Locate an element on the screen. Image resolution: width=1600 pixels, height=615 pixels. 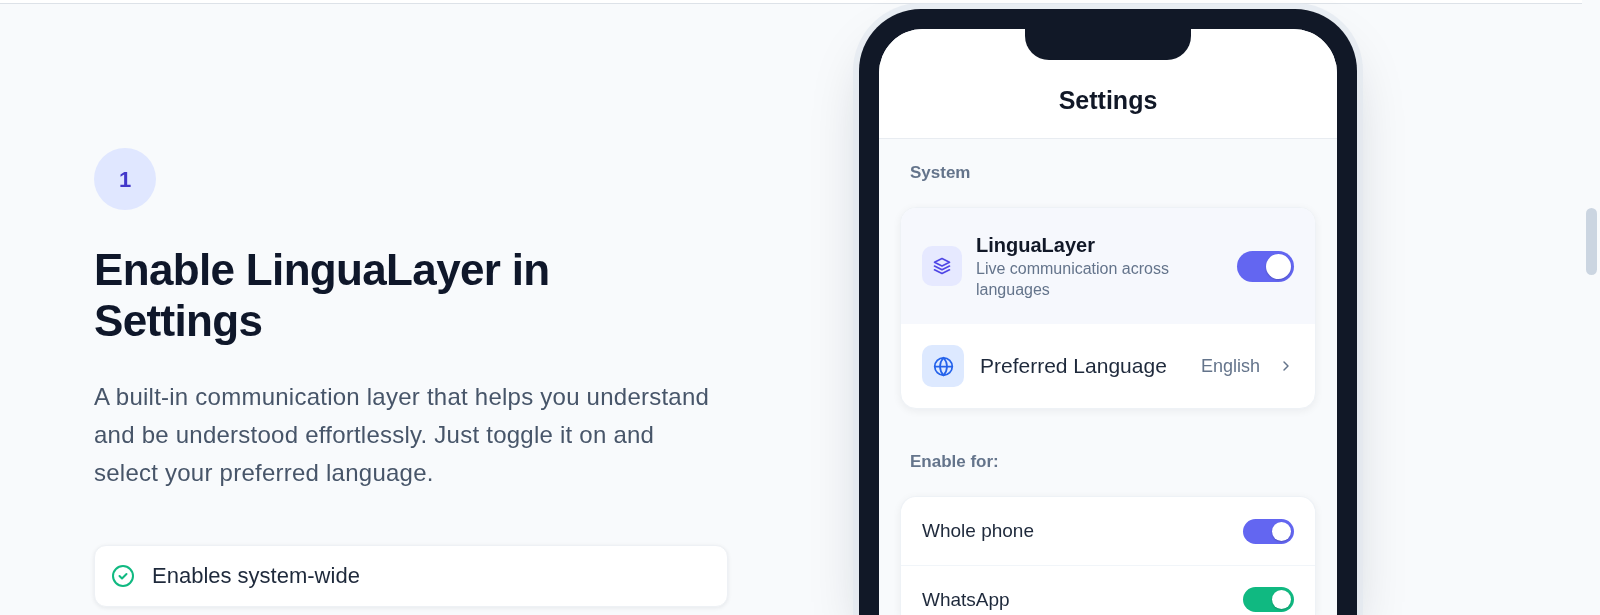
screen-title: Settings is located at coordinates (1108, 100).